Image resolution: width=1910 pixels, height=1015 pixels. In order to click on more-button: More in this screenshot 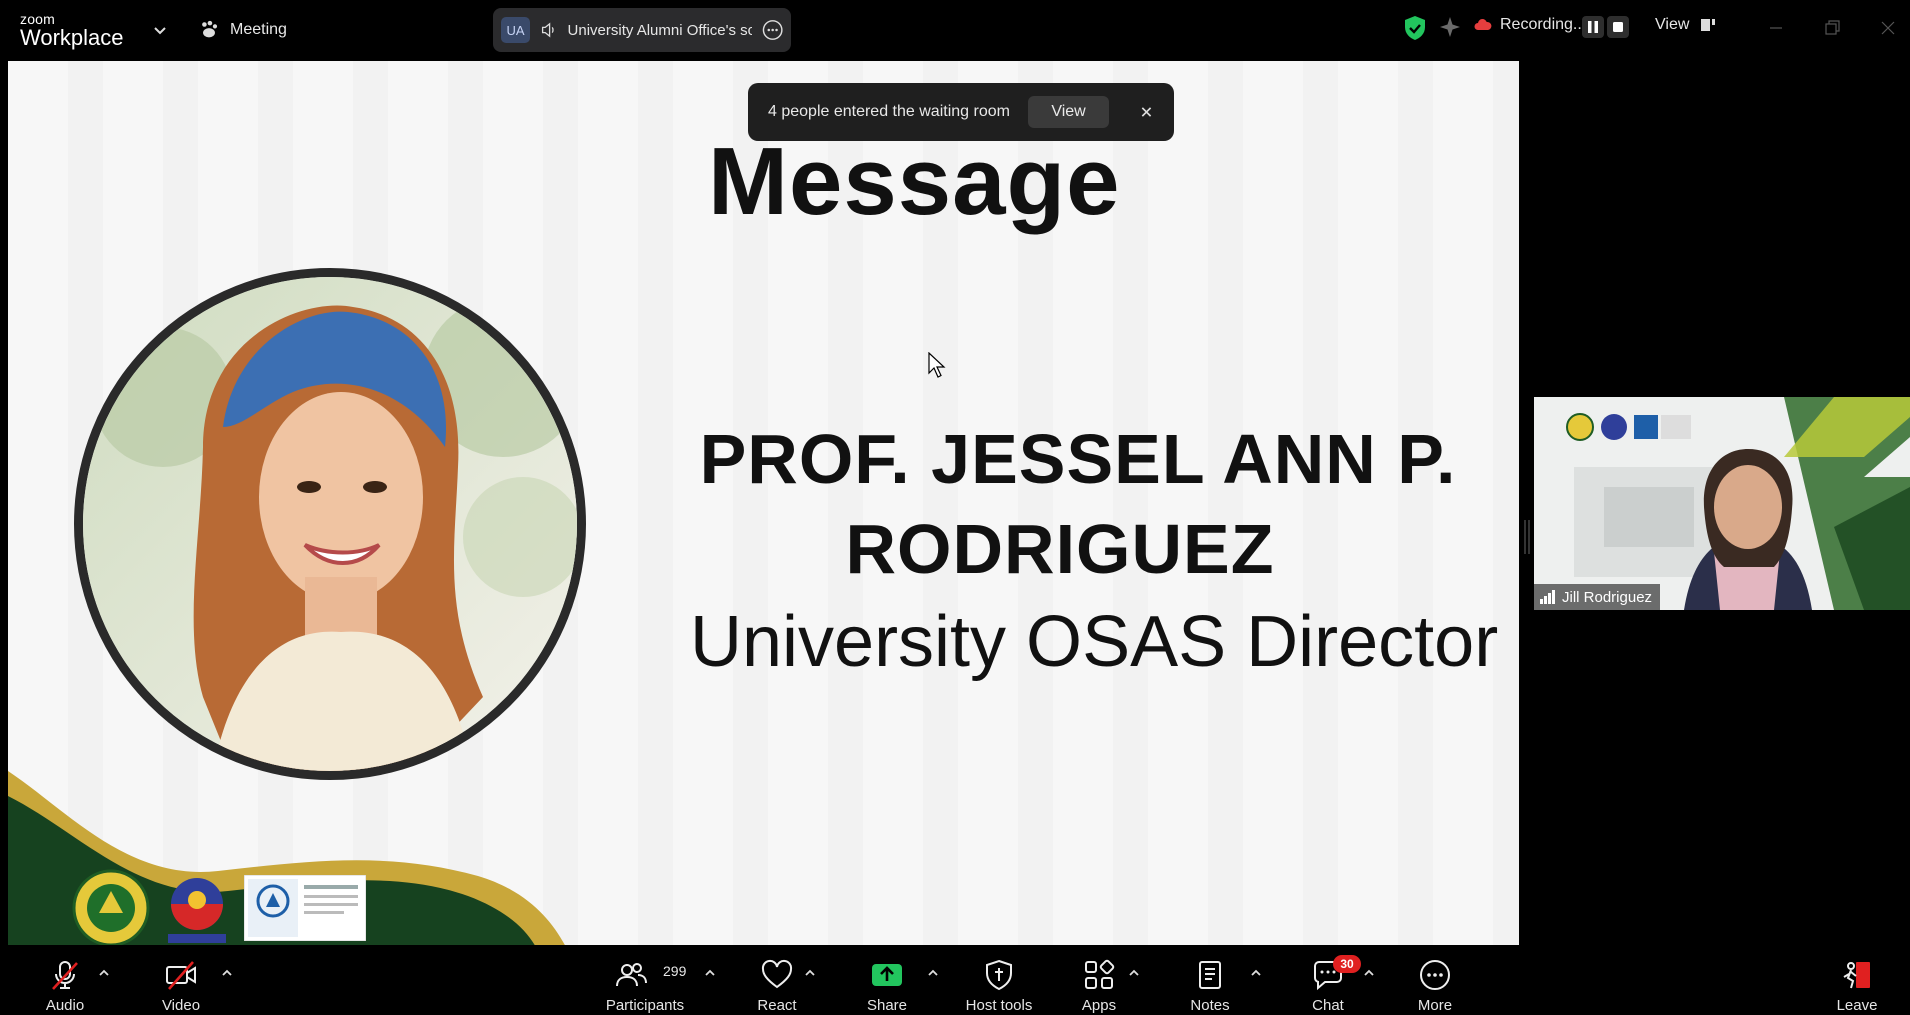, I will do `click(1435, 980)`.